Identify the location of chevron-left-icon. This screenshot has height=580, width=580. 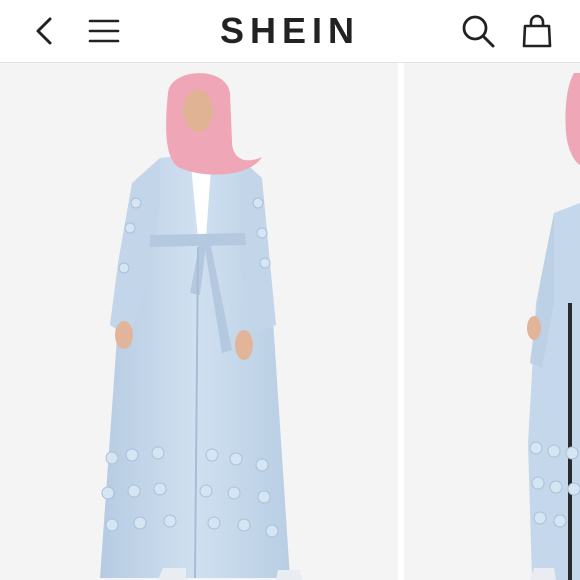
(44, 31).